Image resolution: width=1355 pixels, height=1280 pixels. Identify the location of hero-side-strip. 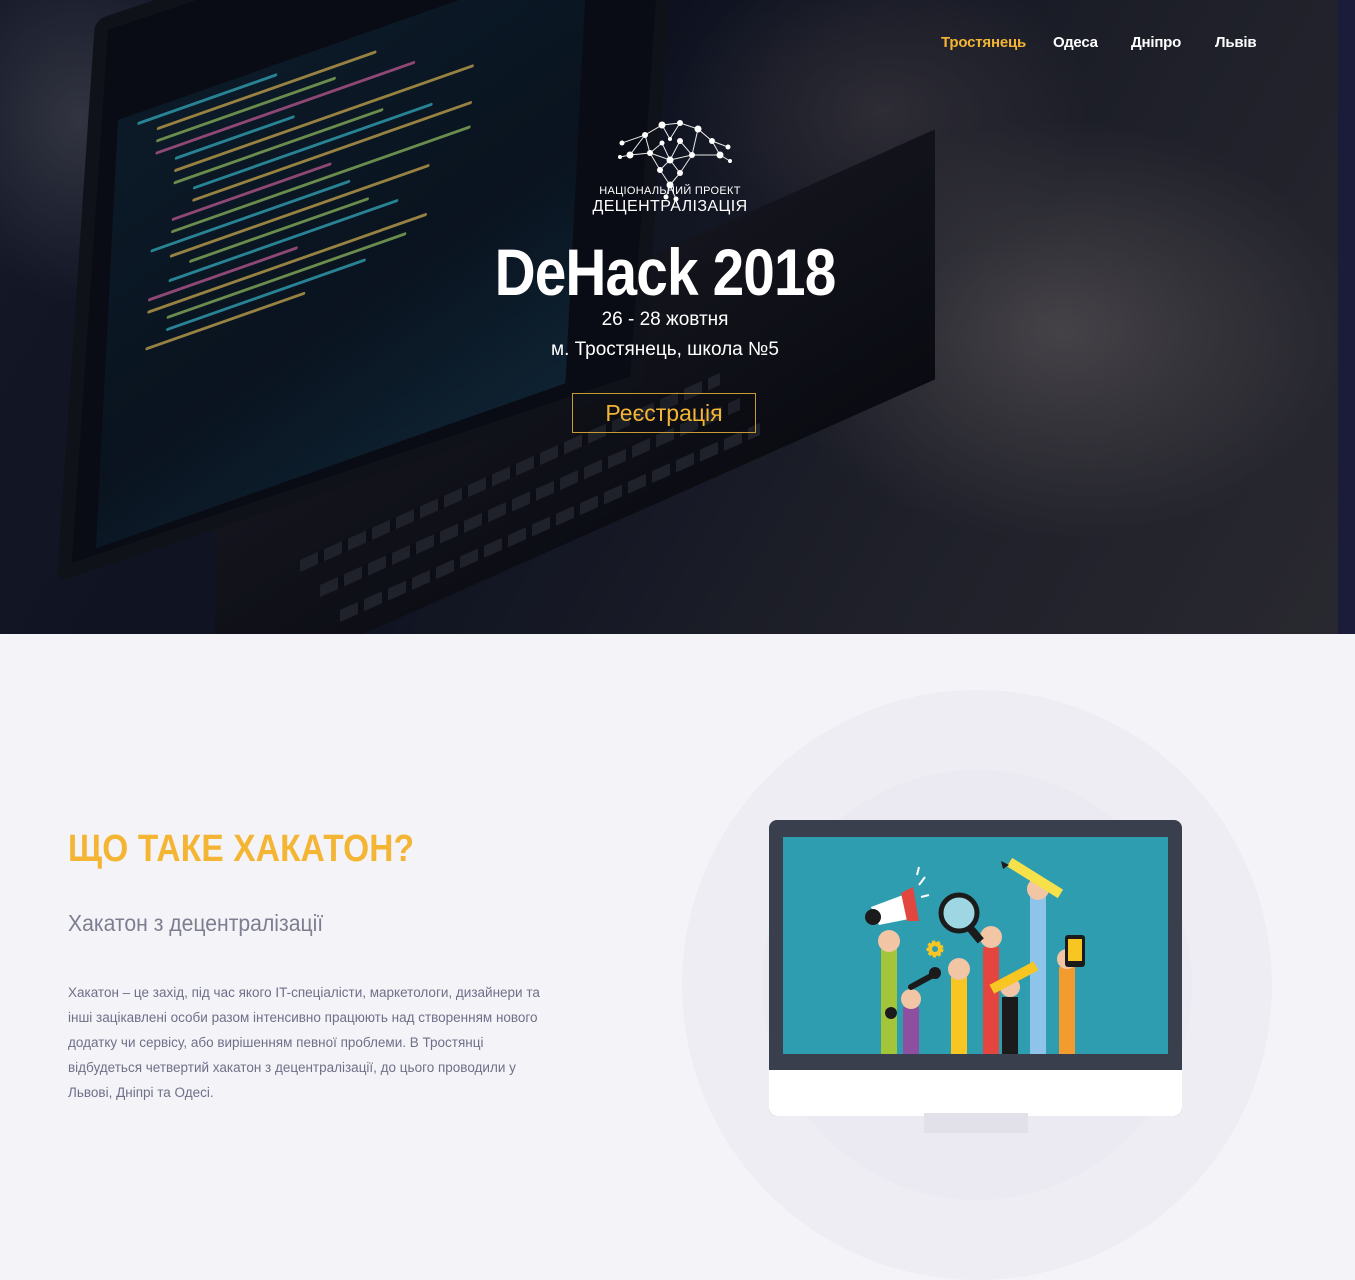
(1346, 317).